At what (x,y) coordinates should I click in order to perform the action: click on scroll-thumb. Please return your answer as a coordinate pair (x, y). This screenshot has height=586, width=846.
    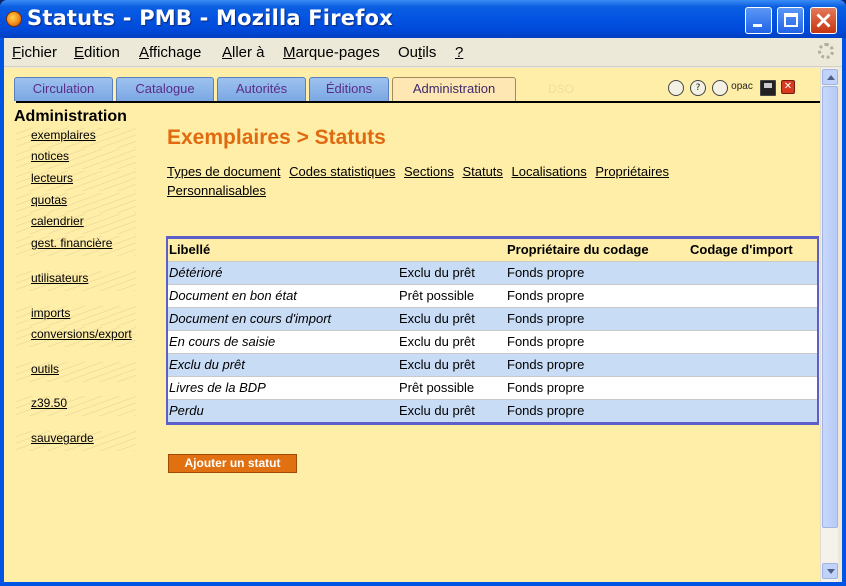
    Looking at the image, I should click on (830, 307).